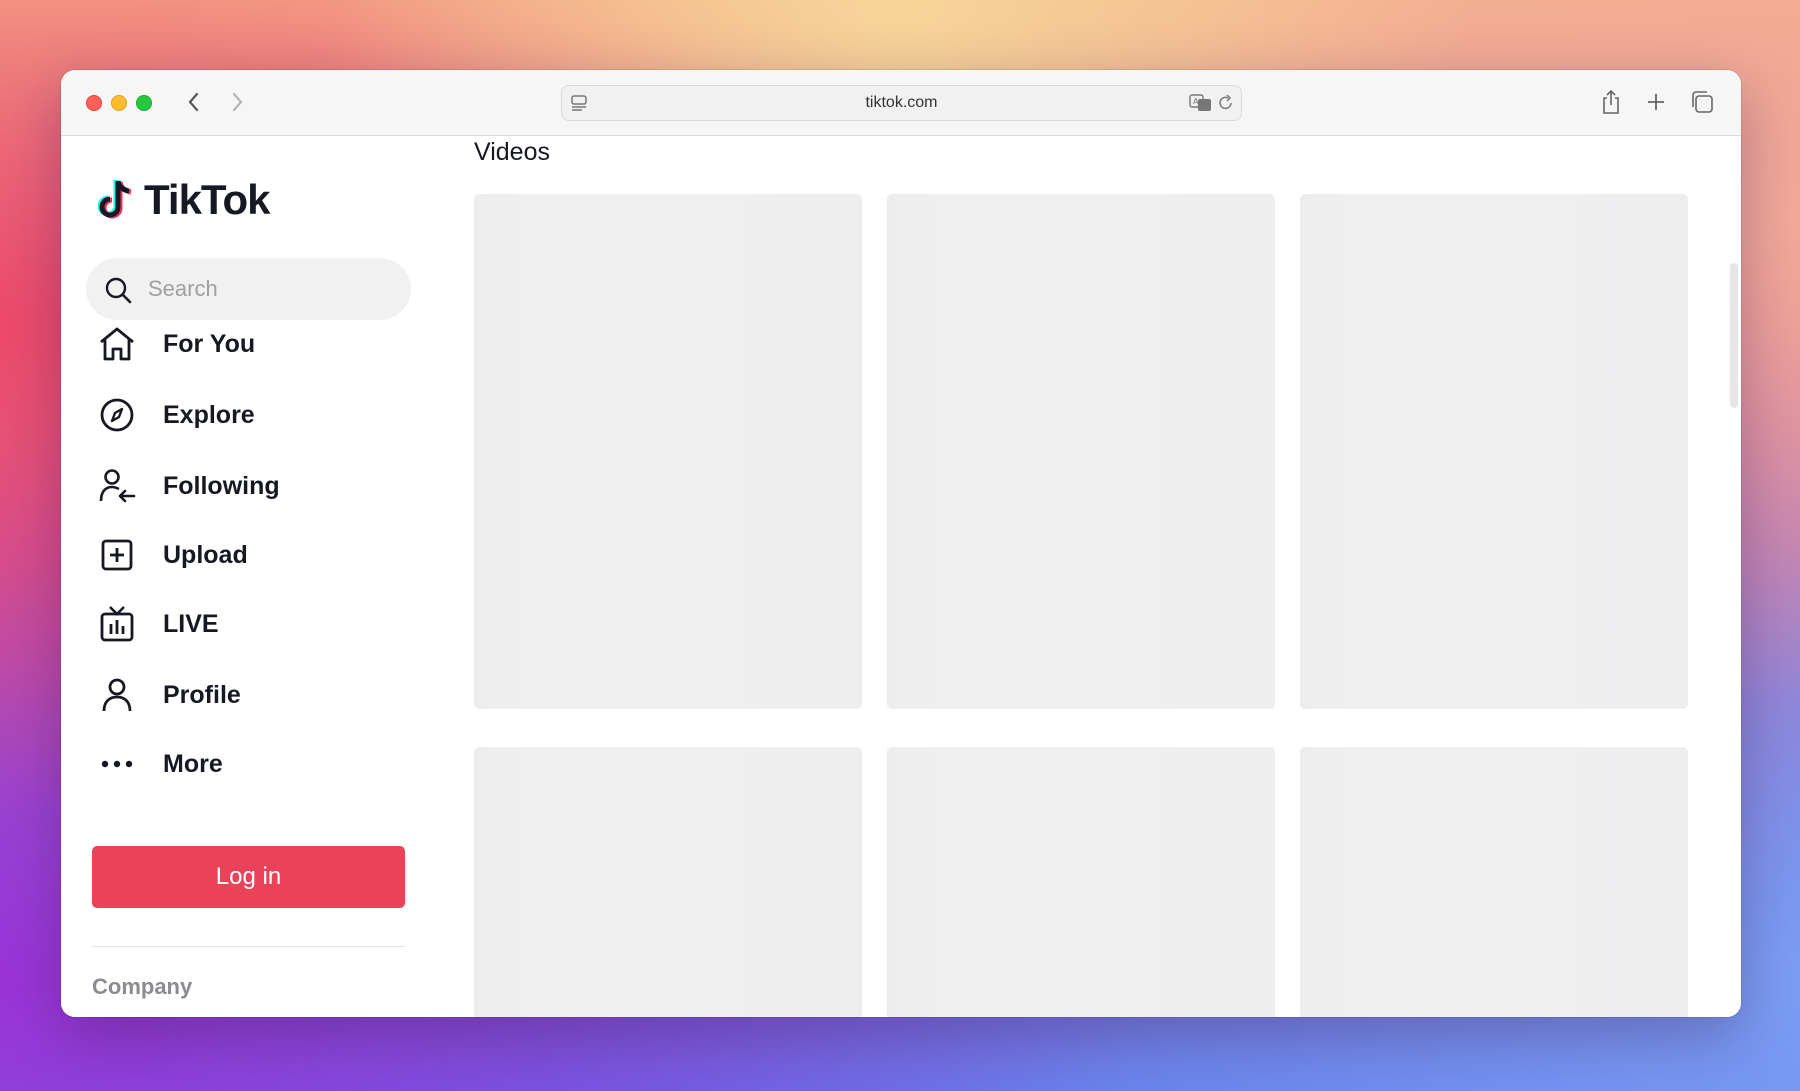 Image resolution: width=1800 pixels, height=1091 pixels. What do you see at coordinates (209, 343) in the screenshot?
I see `nav-label: For You` at bounding box center [209, 343].